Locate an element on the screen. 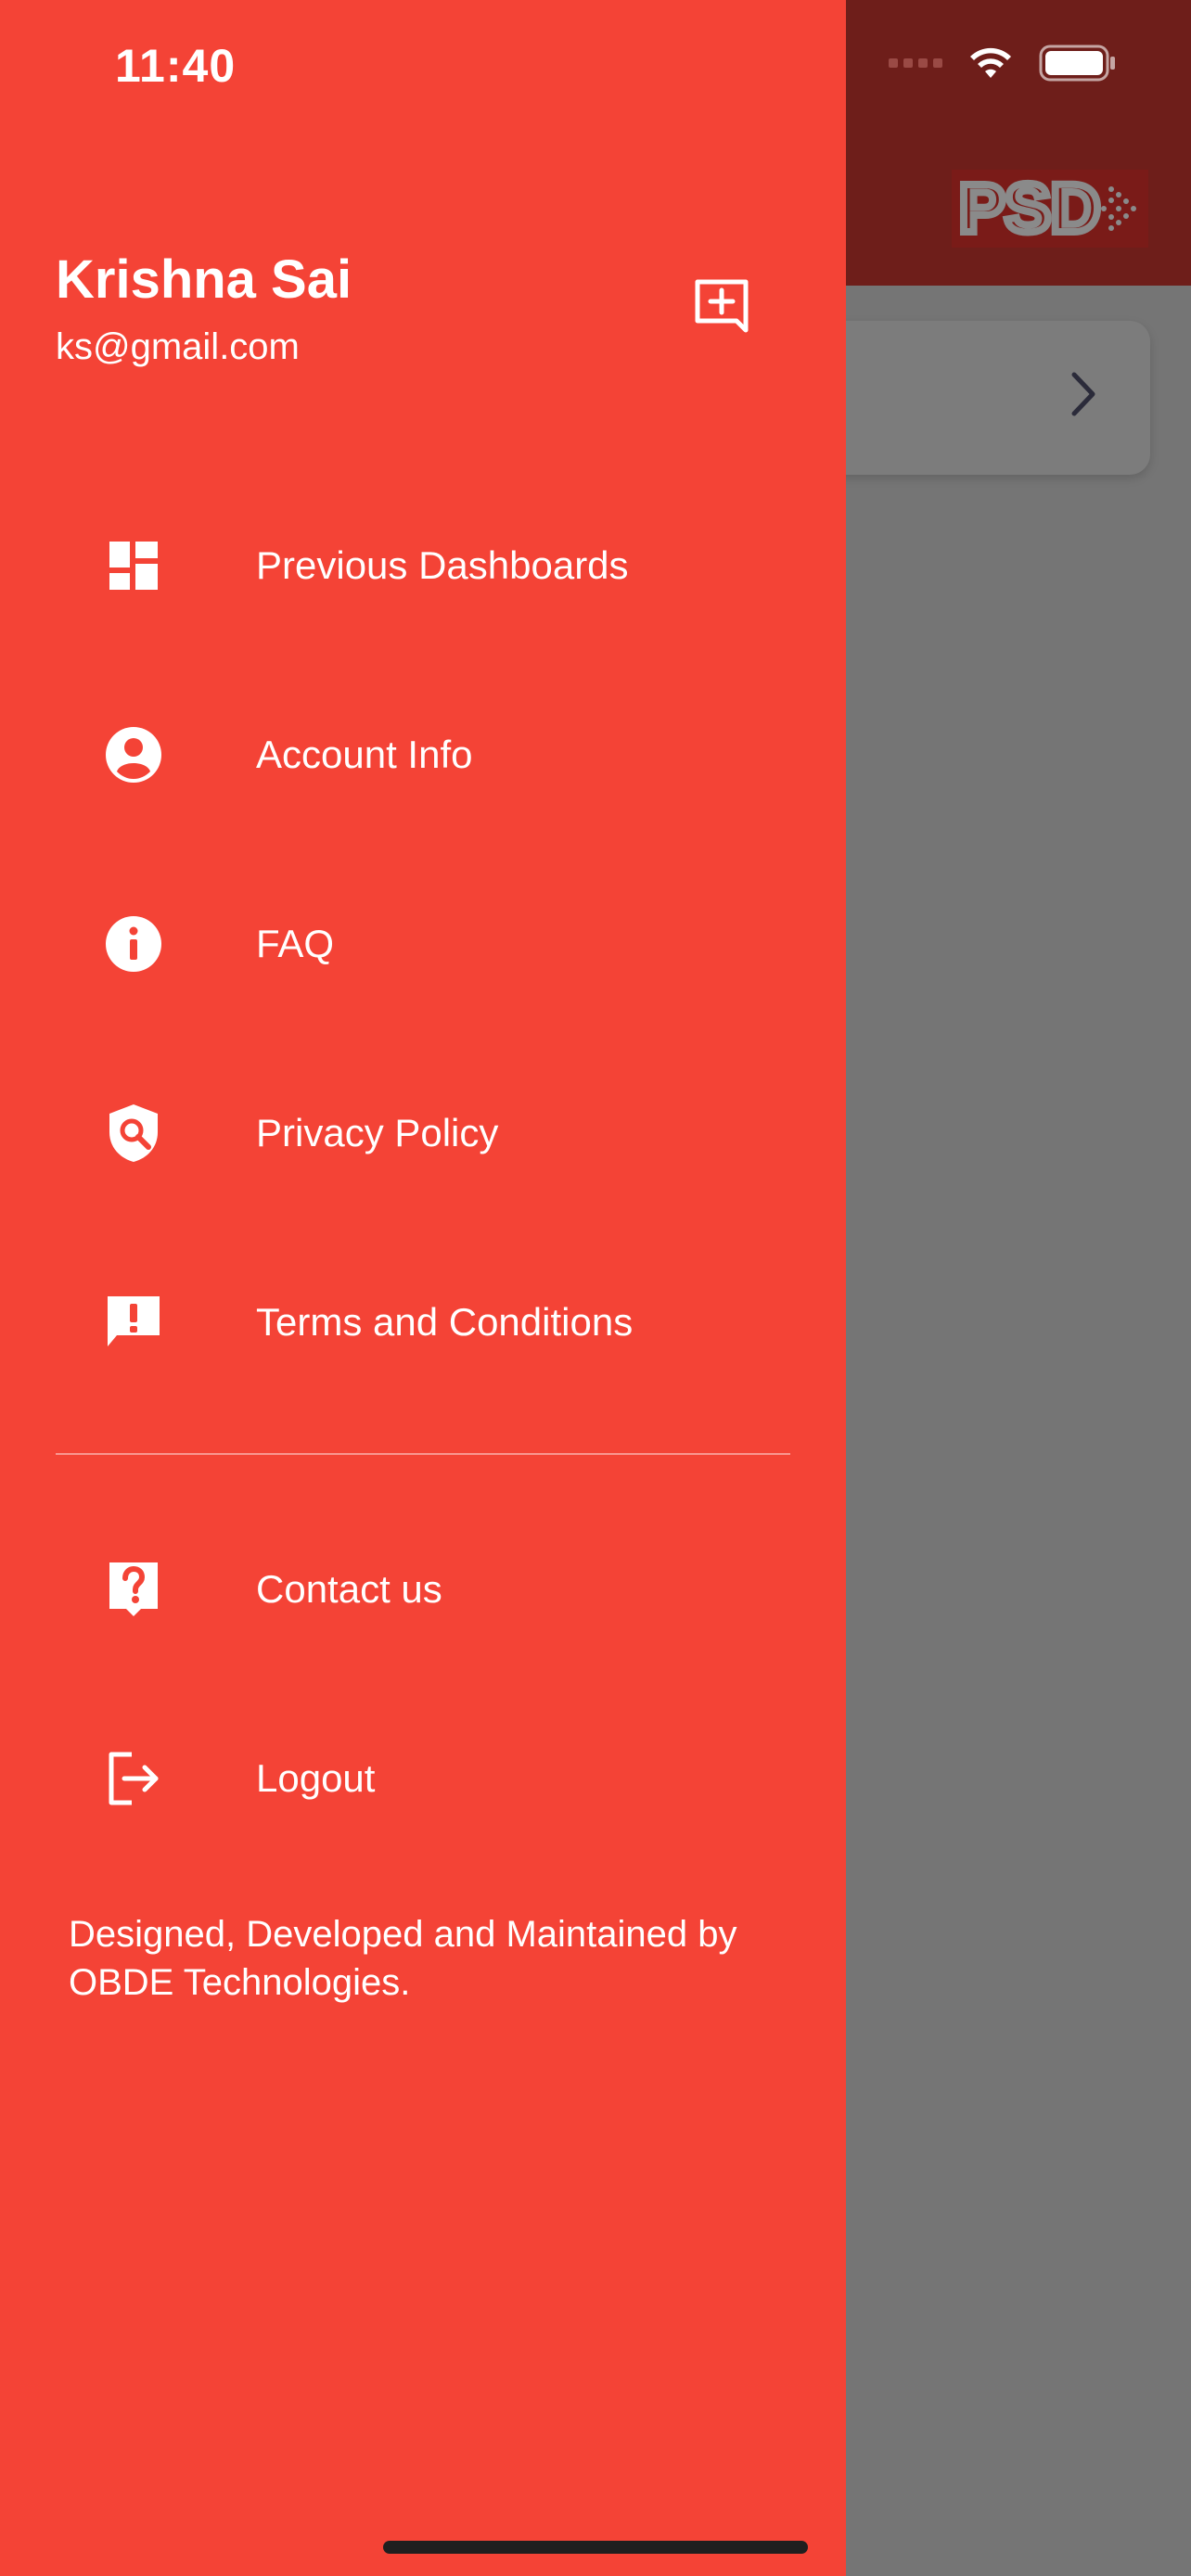 The image size is (1191, 2576). privacy-shield-icon is located at coordinates (133, 1133).